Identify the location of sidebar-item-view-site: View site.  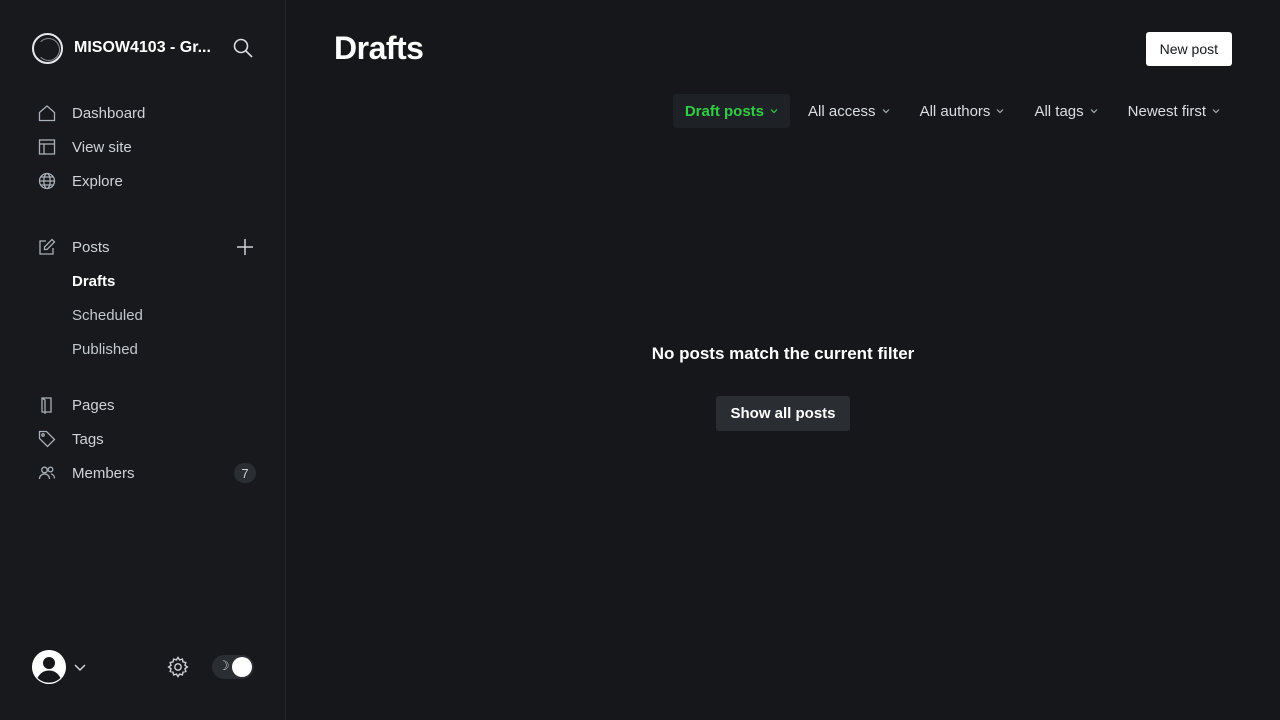
(144, 147).